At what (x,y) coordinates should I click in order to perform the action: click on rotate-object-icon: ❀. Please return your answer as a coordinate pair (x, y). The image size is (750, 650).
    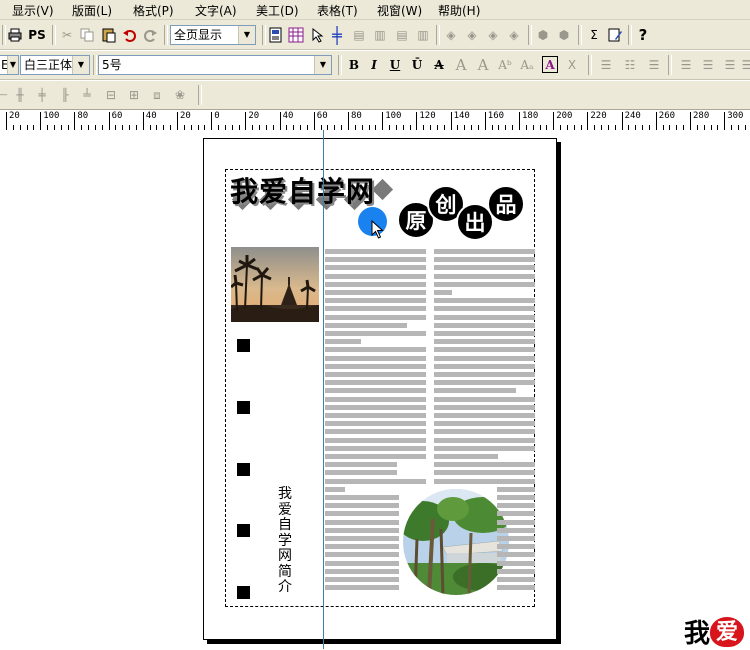
    Looking at the image, I should click on (180, 95).